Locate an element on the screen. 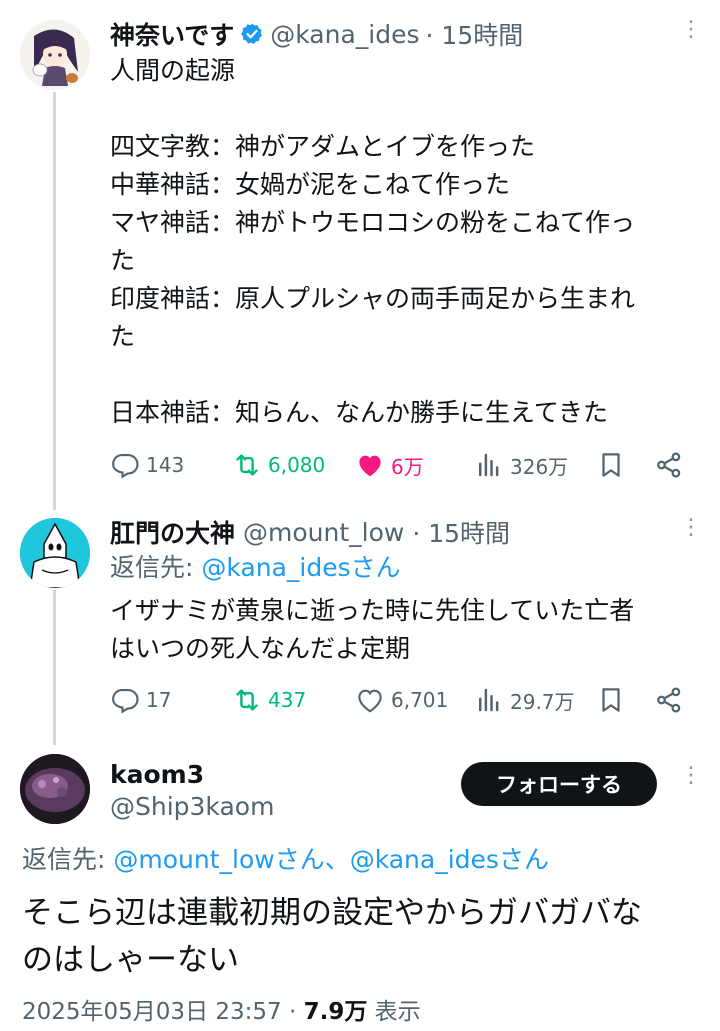  post-timestamp: 2025年05月03日 23:57 · is located at coordinates (163, 1012).